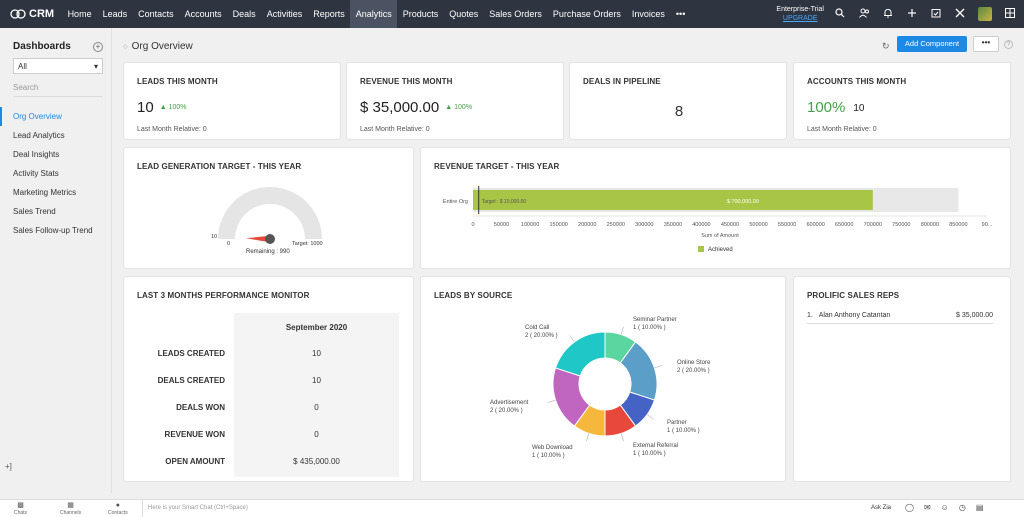 This screenshot has height=517, width=1024. I want to click on sidebar-item-marketing-metrics: Marketing Metrics, so click(55, 192).